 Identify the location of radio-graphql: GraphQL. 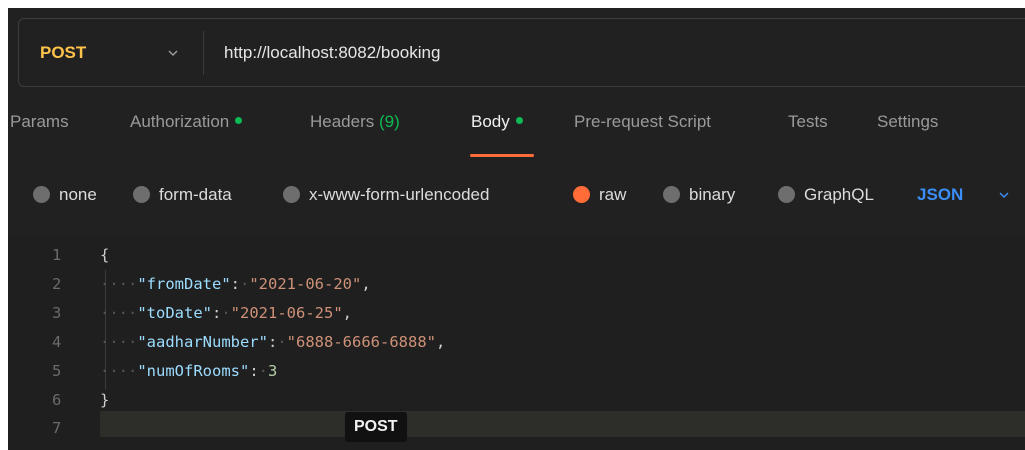
(826, 195).